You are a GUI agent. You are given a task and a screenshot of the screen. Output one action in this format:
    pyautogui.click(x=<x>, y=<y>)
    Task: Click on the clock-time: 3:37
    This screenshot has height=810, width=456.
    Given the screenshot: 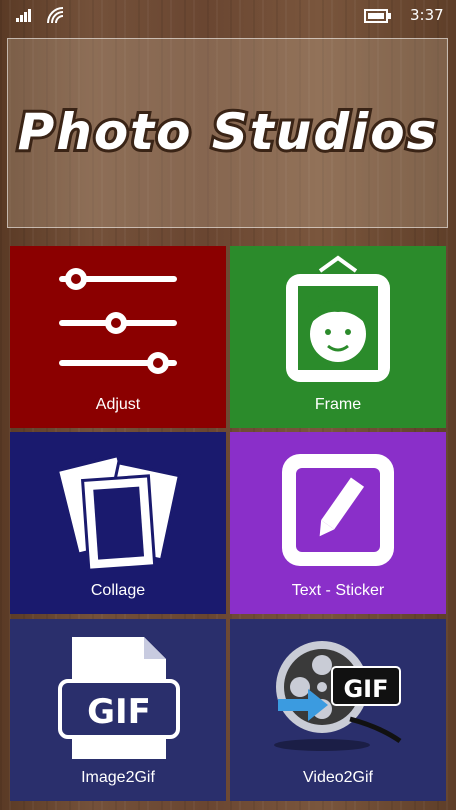 What is the action you would take?
    pyautogui.click(x=427, y=15)
    